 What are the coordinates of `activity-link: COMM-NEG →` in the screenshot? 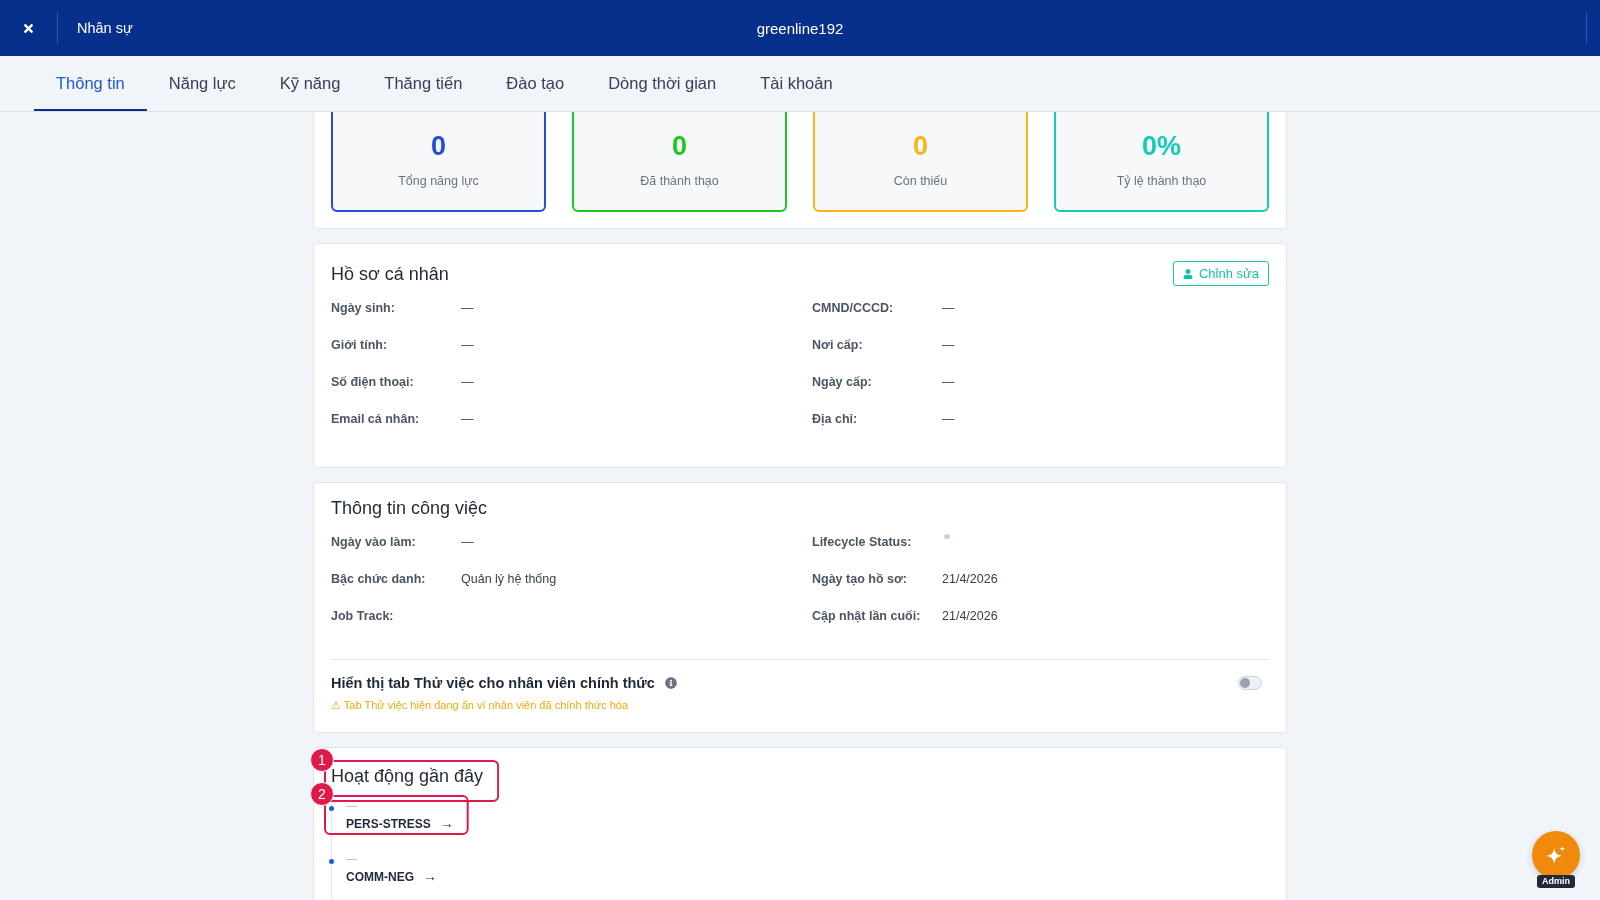 It's located at (391, 876).